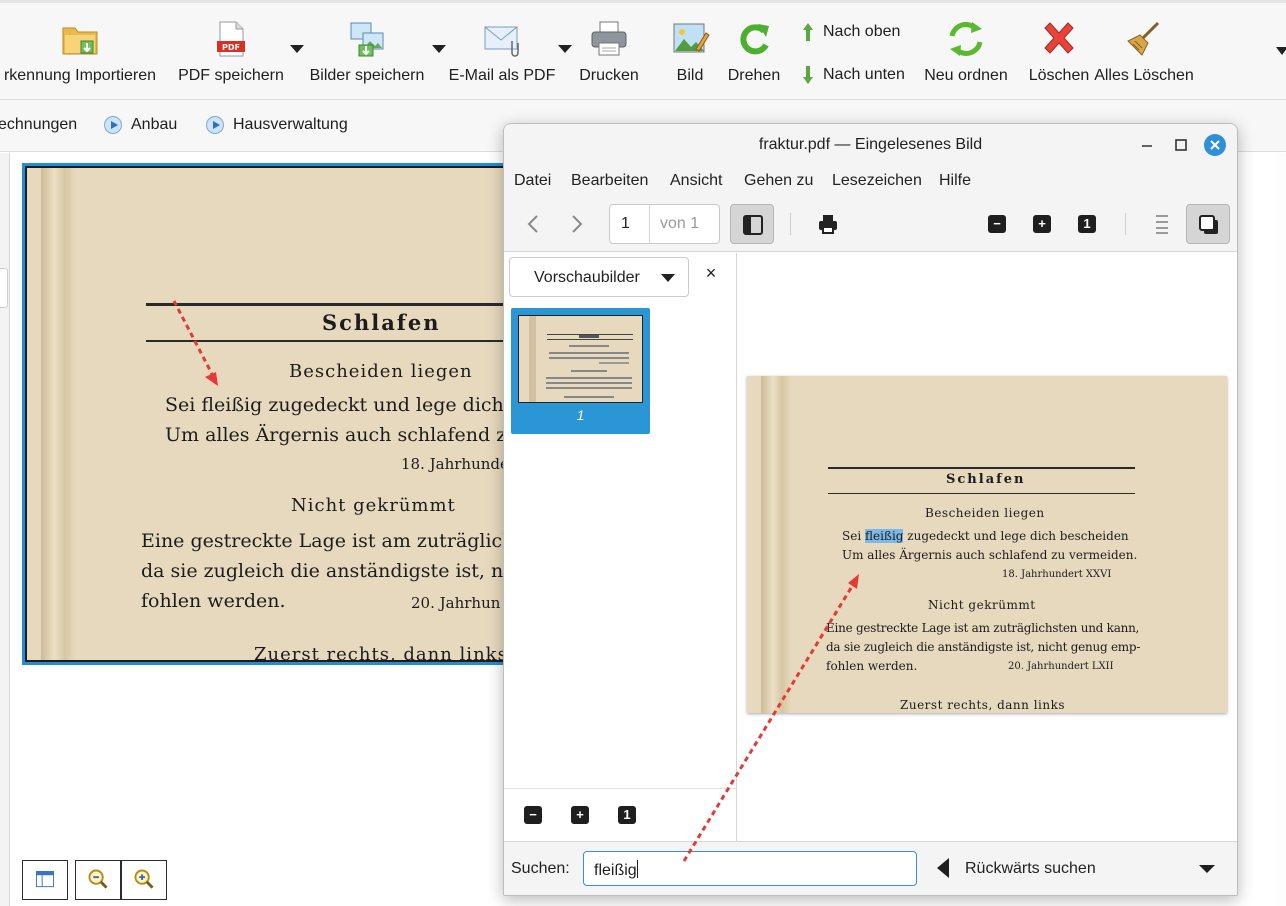  Describe the element at coordinates (808, 75) in the screenshot. I see `arrow-down-icon` at that location.